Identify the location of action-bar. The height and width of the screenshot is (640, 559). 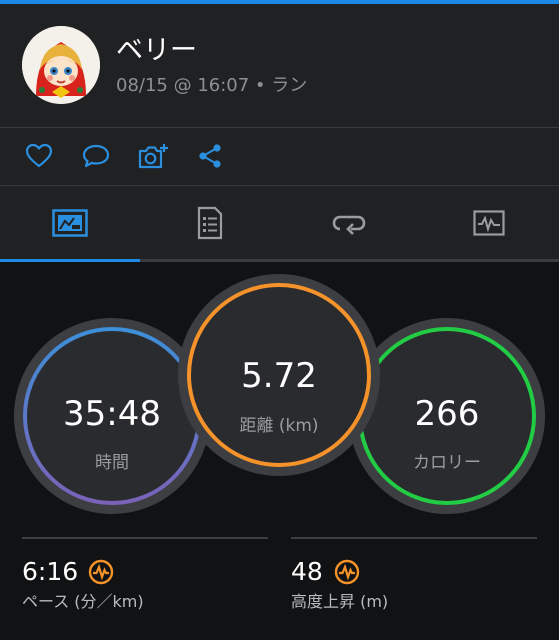
(279, 156).